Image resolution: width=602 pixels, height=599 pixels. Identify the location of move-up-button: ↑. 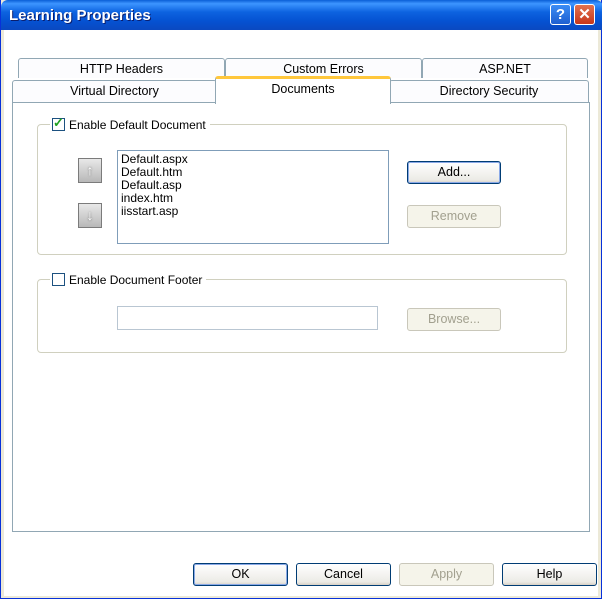
(90, 170).